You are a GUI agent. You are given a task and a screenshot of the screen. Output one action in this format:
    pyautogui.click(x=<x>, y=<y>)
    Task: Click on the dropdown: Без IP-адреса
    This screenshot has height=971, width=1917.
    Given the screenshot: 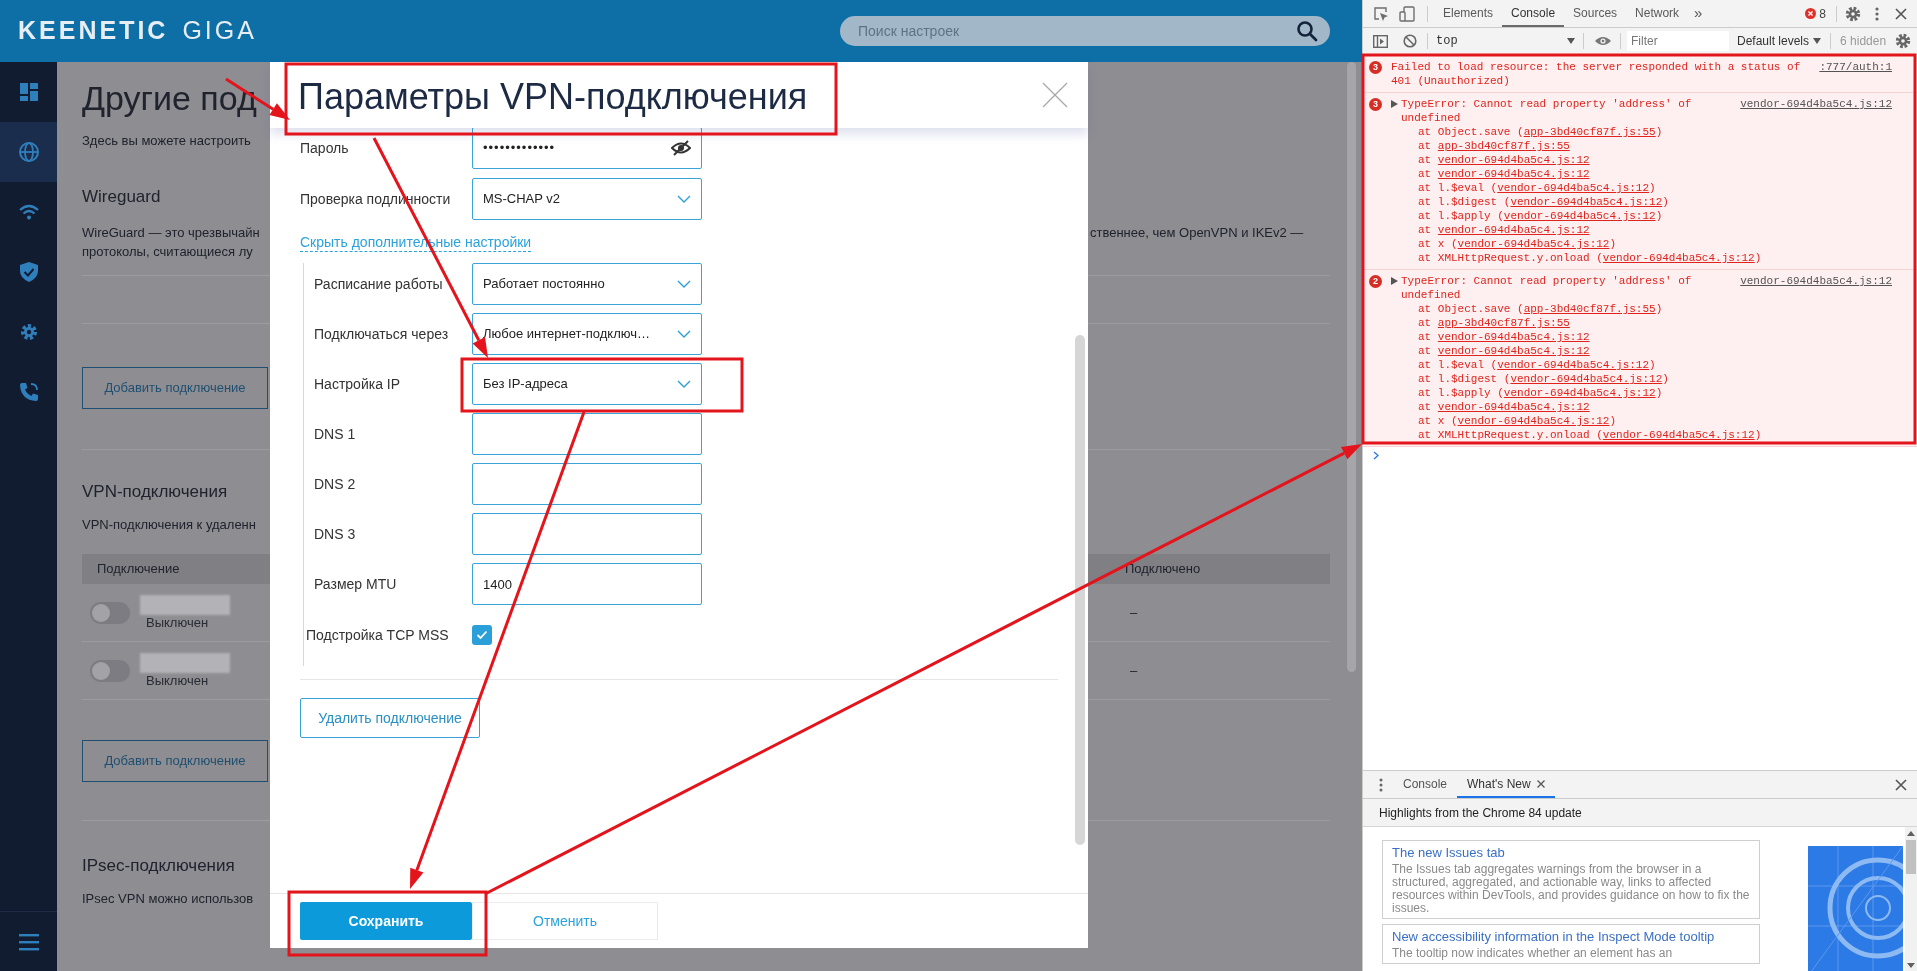 What is the action you would take?
    pyautogui.click(x=587, y=384)
    